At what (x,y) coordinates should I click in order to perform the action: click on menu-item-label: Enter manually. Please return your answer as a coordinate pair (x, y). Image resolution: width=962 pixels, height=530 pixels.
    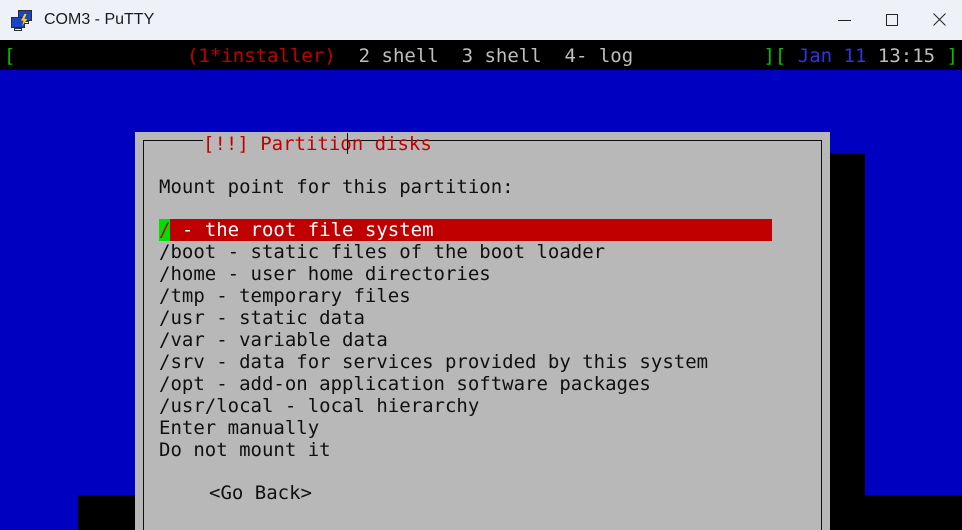
    Looking at the image, I should click on (239, 428).